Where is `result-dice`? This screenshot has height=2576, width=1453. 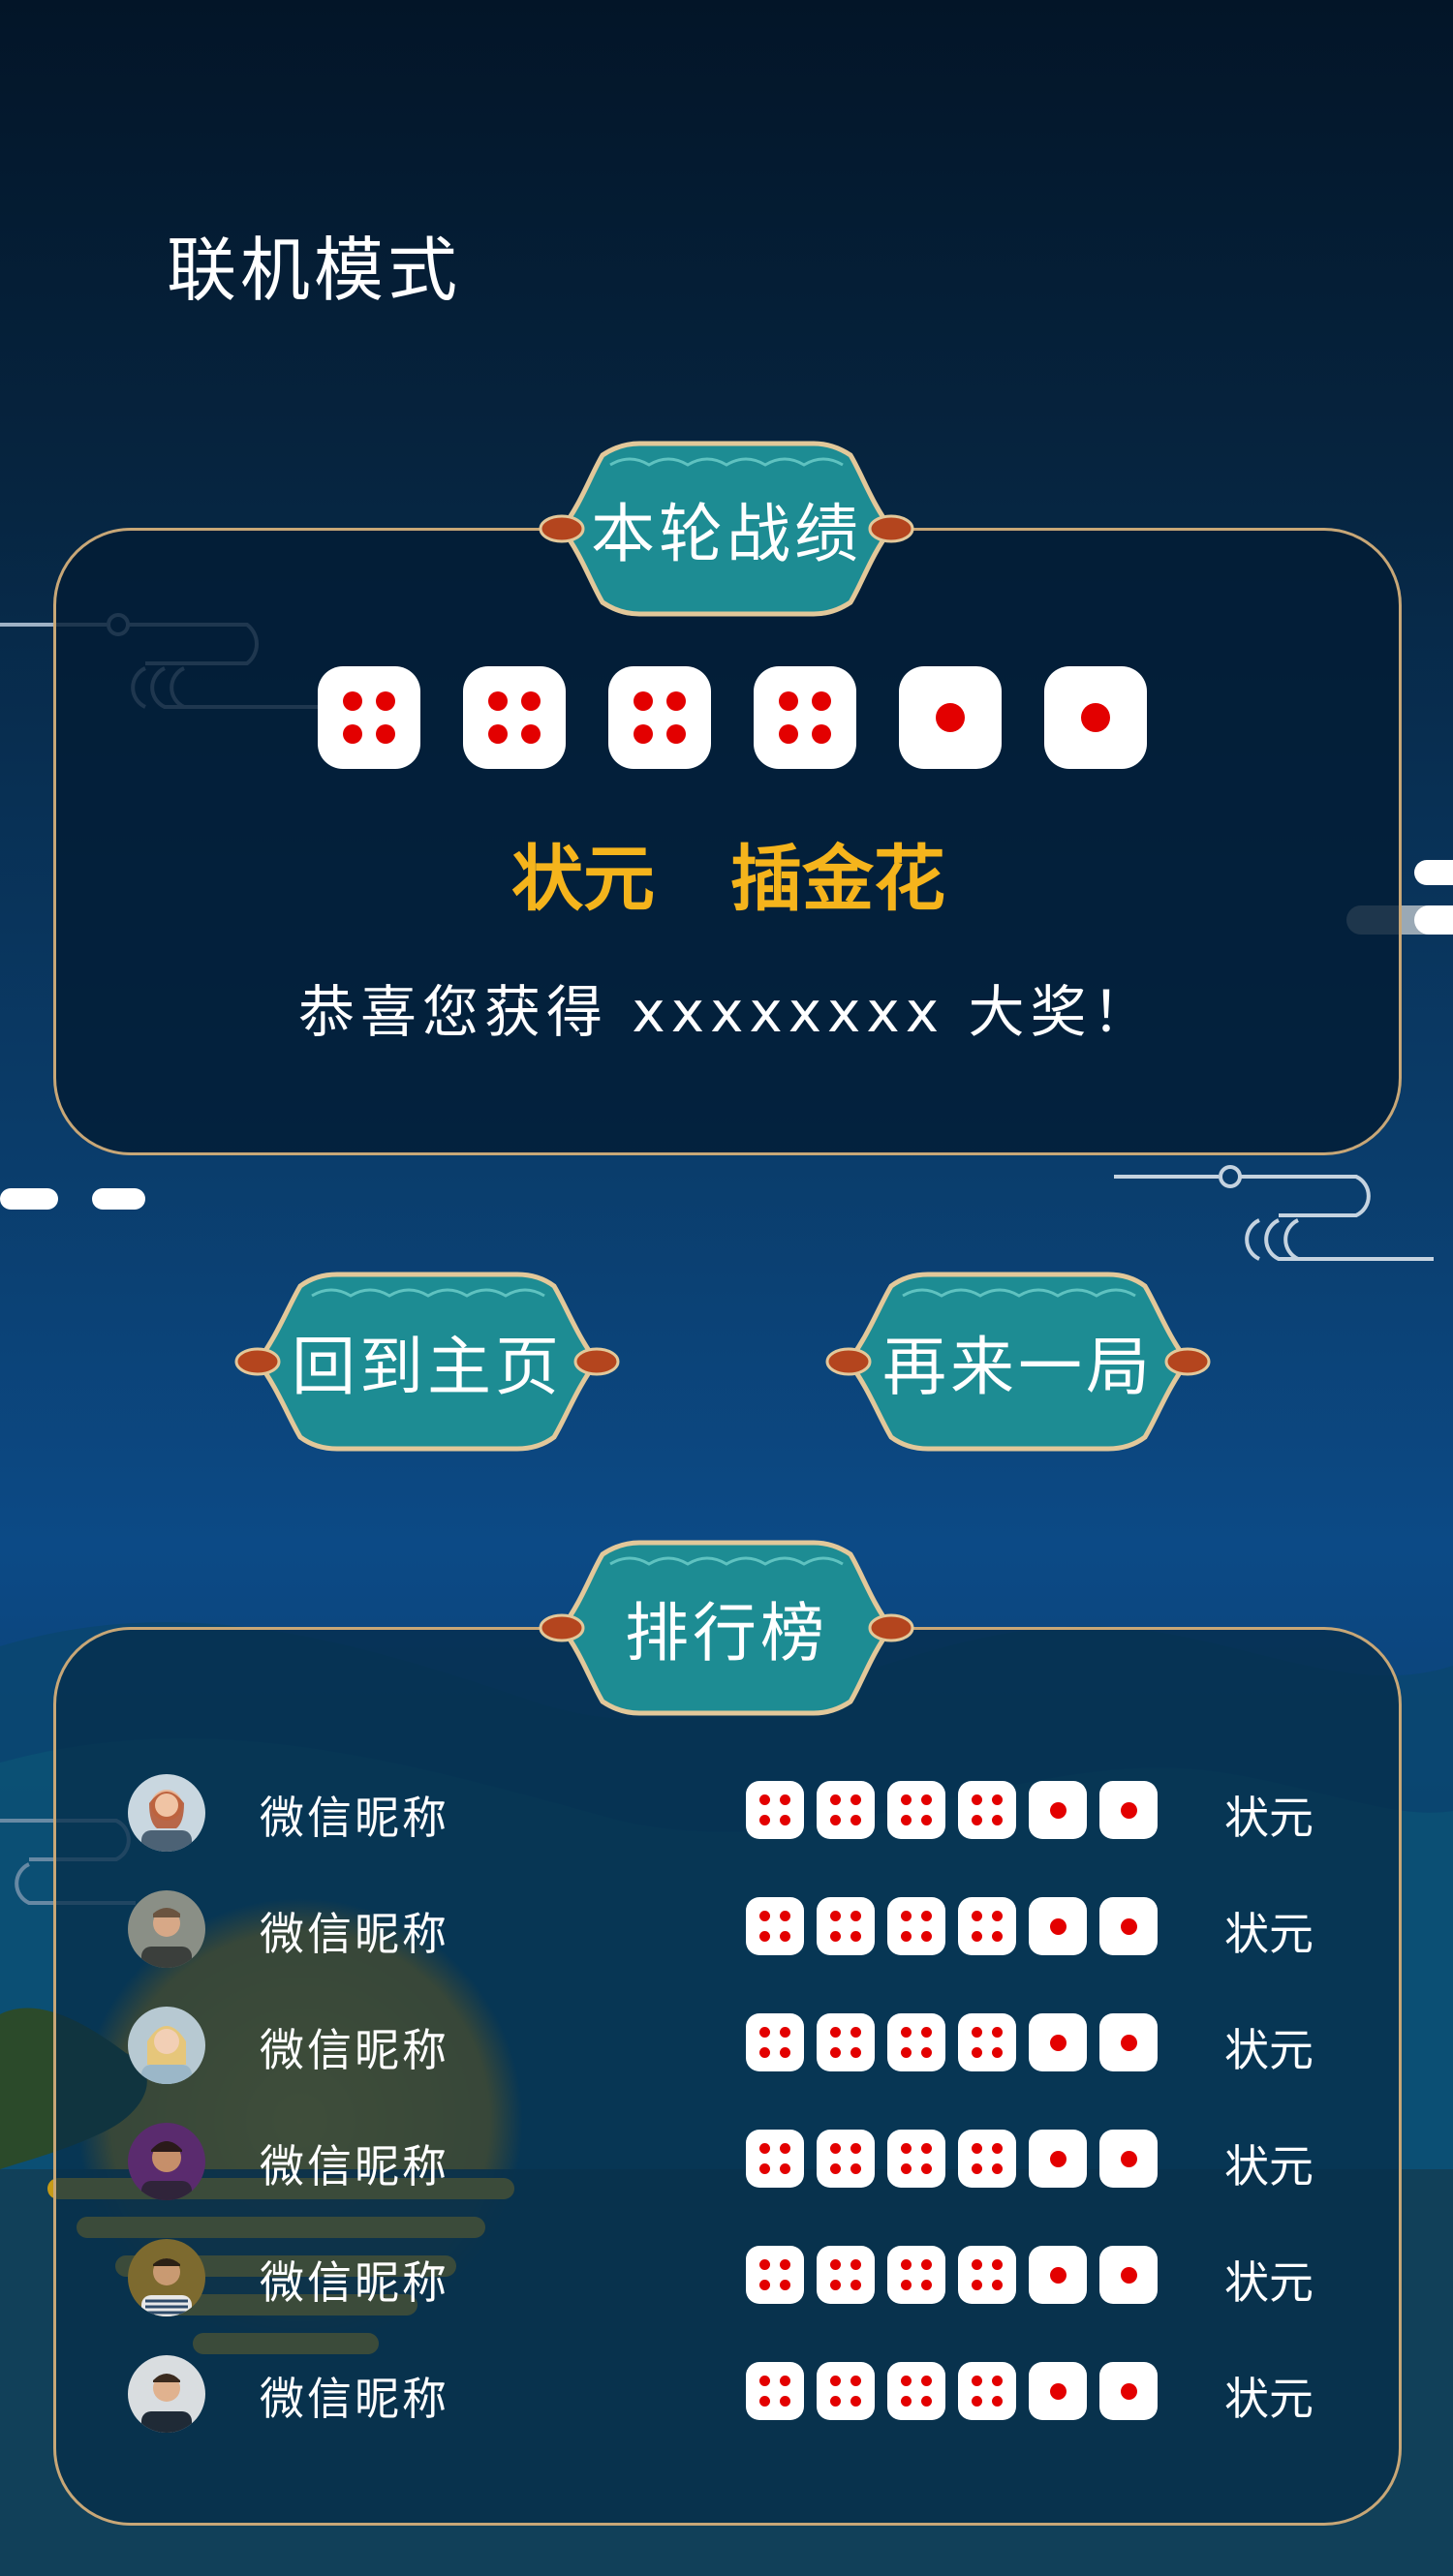 result-dice is located at coordinates (732, 717).